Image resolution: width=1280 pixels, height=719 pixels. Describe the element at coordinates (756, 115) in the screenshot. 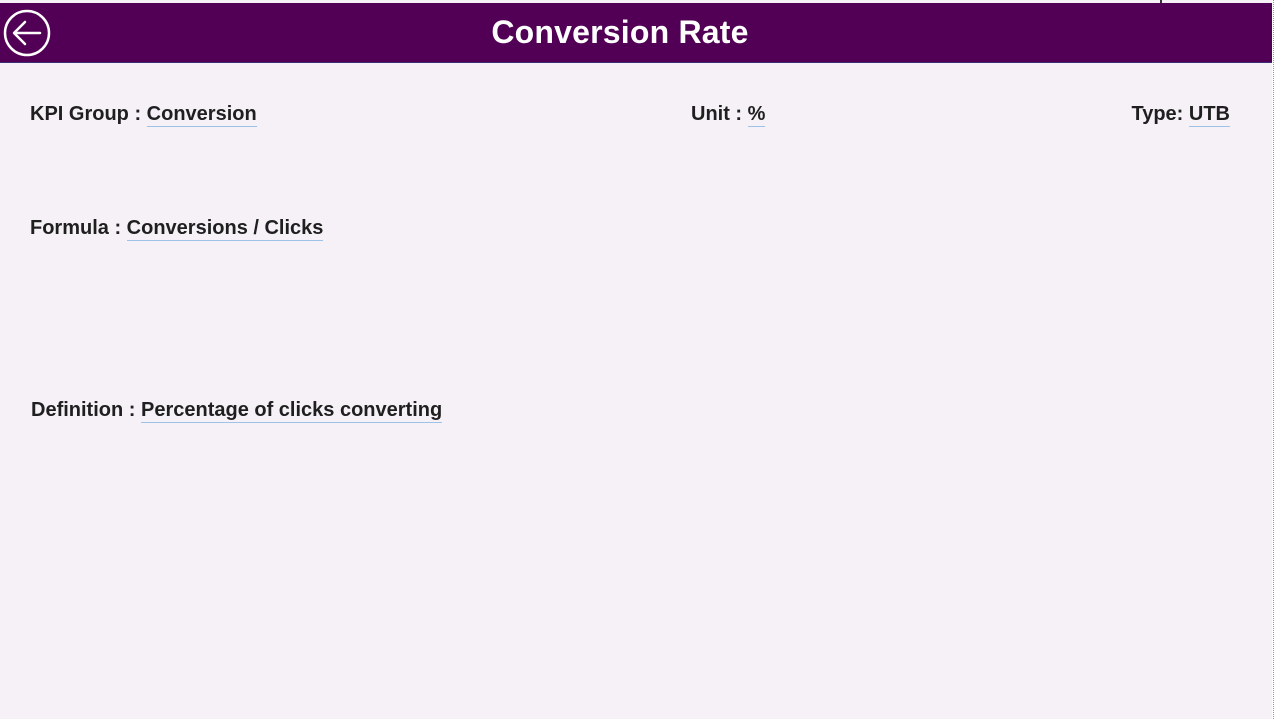

I see `unit-value: %` at that location.